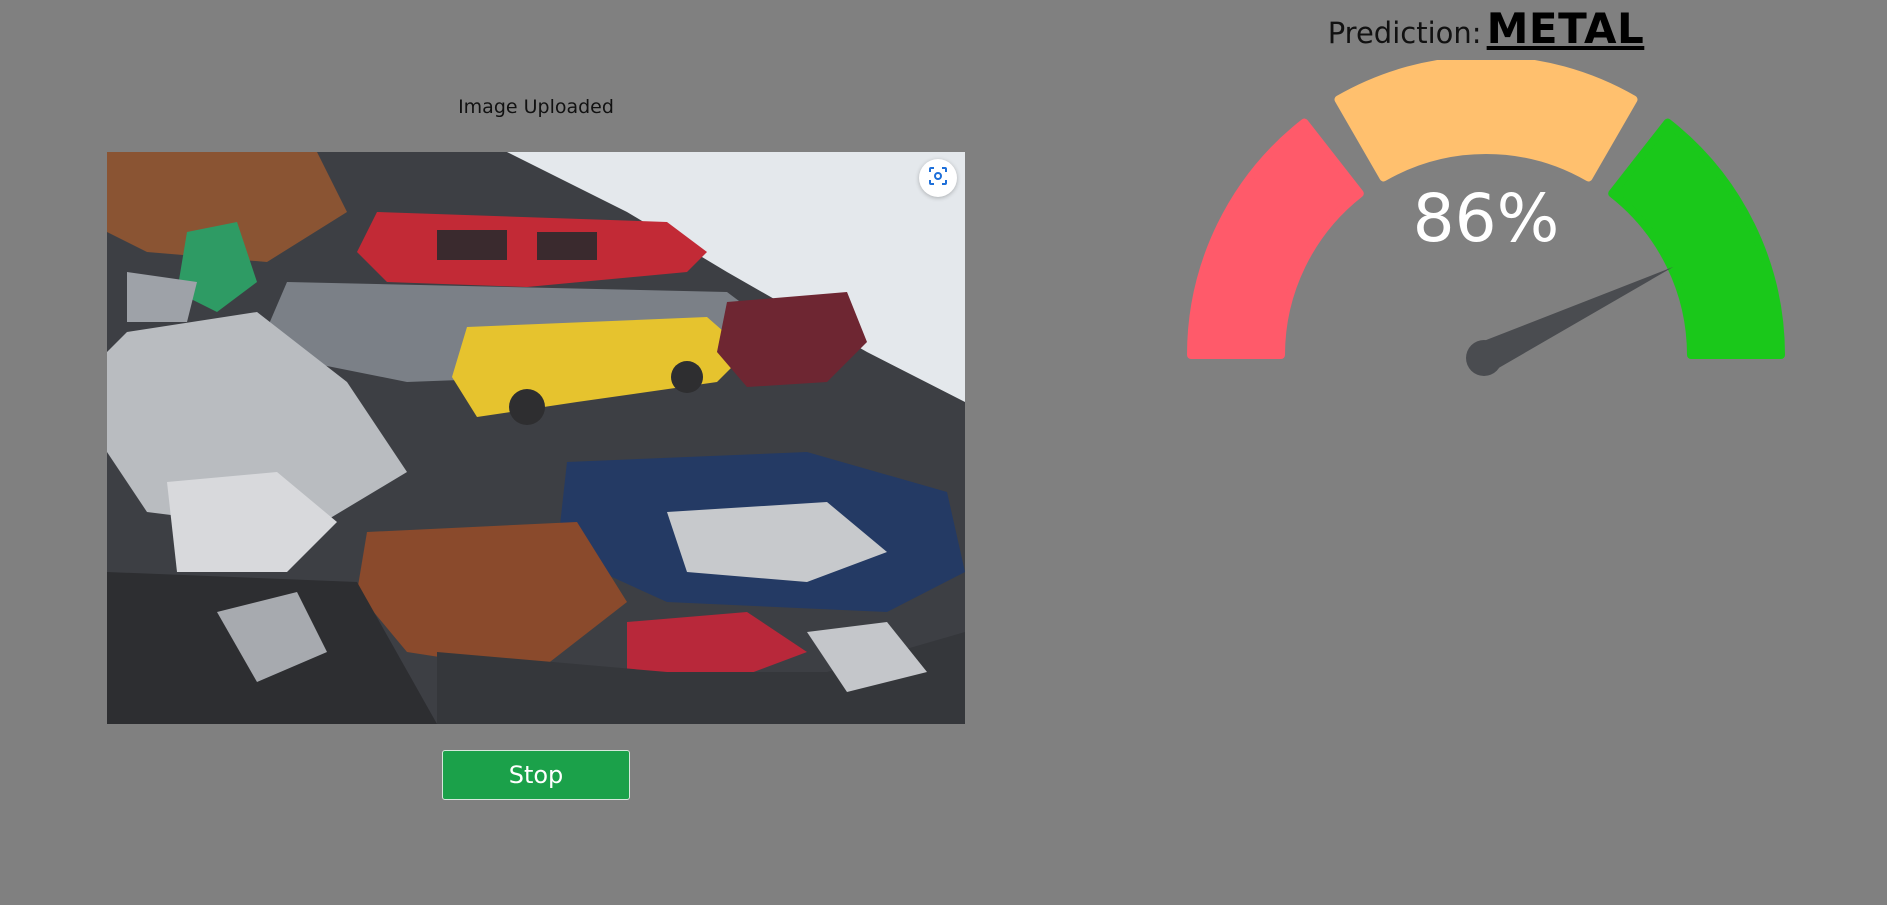 This screenshot has width=1887, height=905. Describe the element at coordinates (1696, 238) in the screenshot. I see `gauge-segment-high` at that location.